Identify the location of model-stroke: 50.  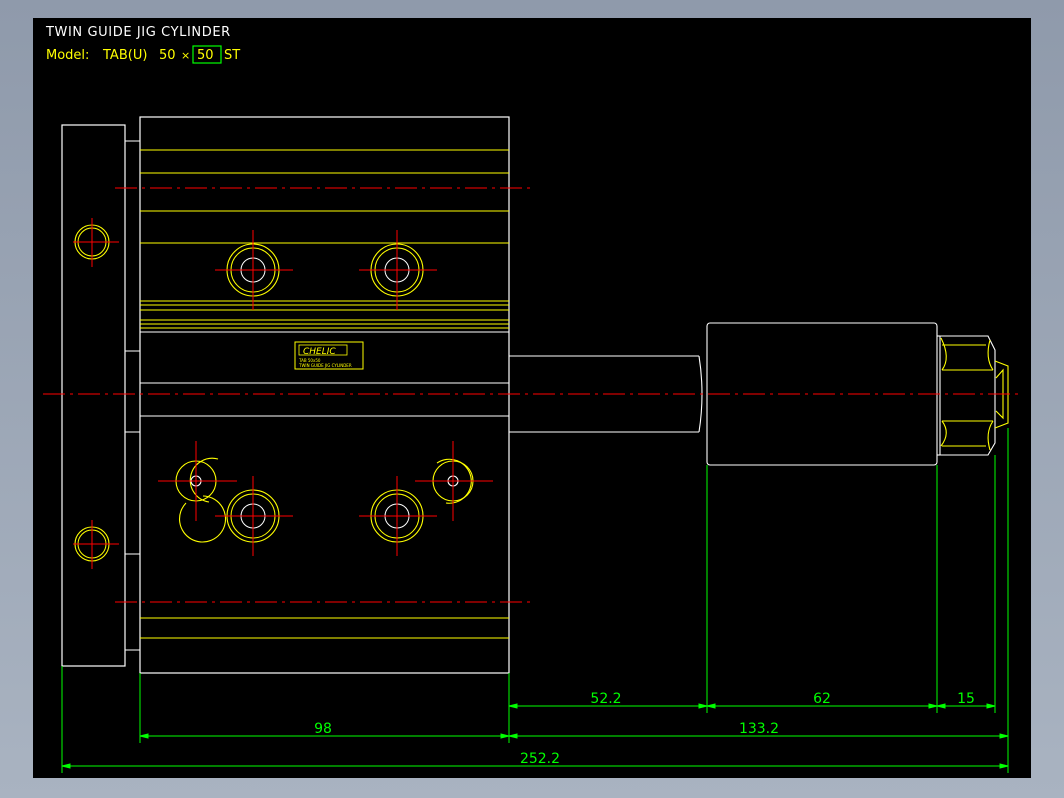
(205, 55).